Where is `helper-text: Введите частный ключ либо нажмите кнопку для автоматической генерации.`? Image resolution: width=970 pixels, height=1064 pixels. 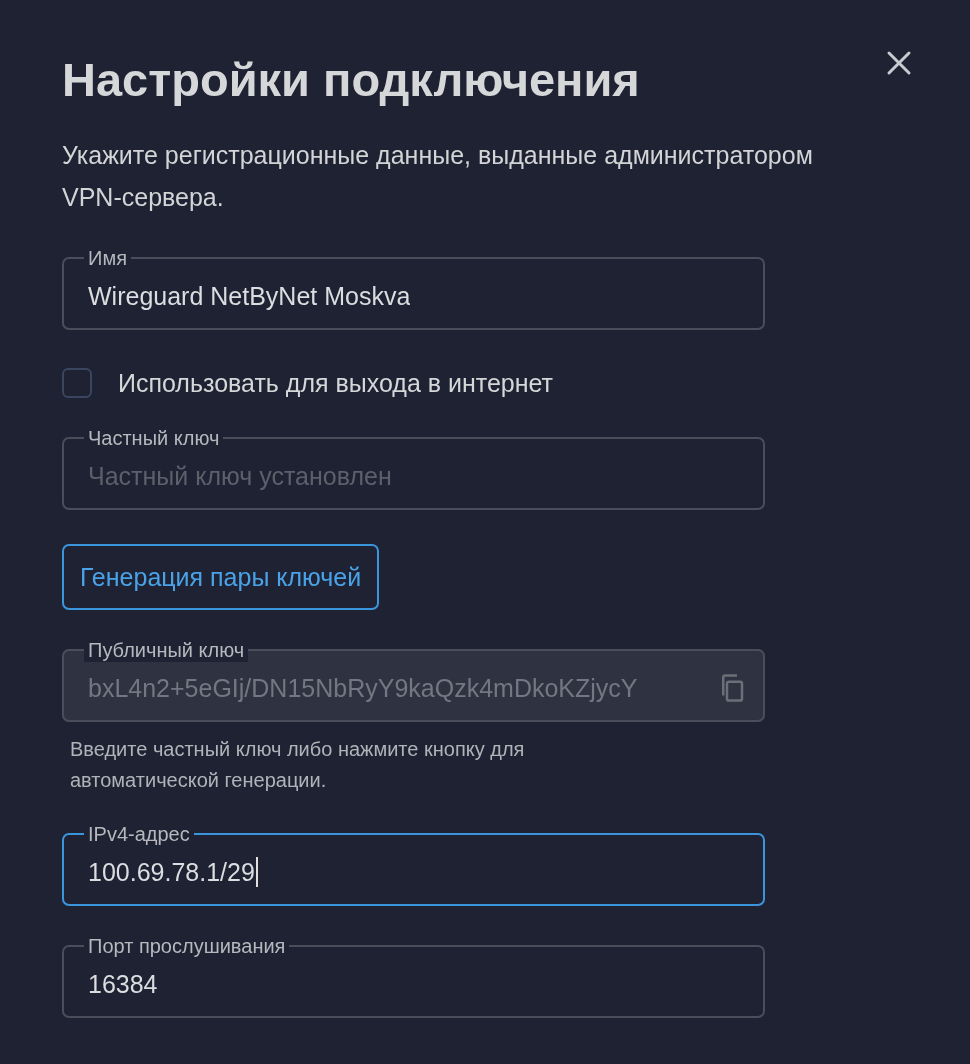 helper-text: Введите частный ключ либо нажмите кнопку для автоматической генерации. is located at coordinates (298, 765).